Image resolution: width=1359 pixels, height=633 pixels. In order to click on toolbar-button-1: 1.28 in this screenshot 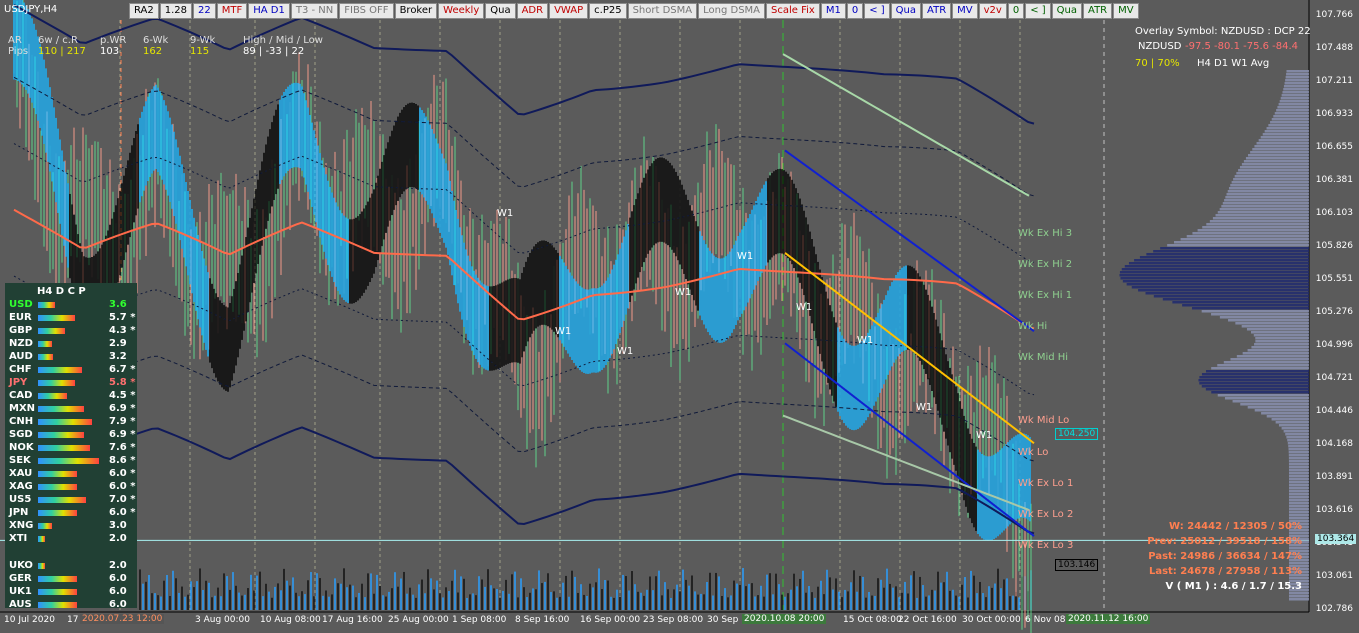, I will do `click(176, 11)`.